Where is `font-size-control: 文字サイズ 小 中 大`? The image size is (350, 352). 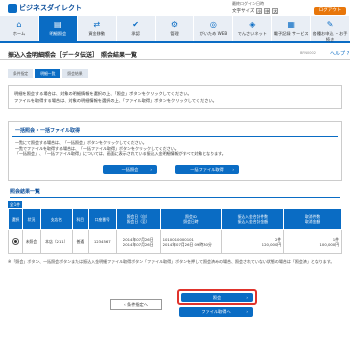
font-size-control: 文字サイズ 小 中 大 is located at coordinates (255, 11).